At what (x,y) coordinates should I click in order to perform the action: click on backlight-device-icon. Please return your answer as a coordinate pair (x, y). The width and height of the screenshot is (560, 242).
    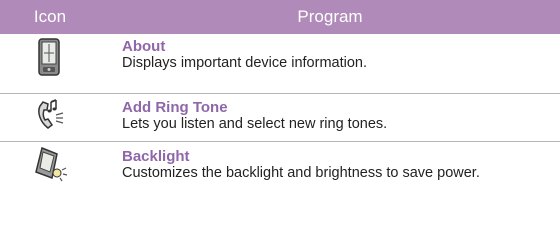
    Looking at the image, I should click on (50, 191).